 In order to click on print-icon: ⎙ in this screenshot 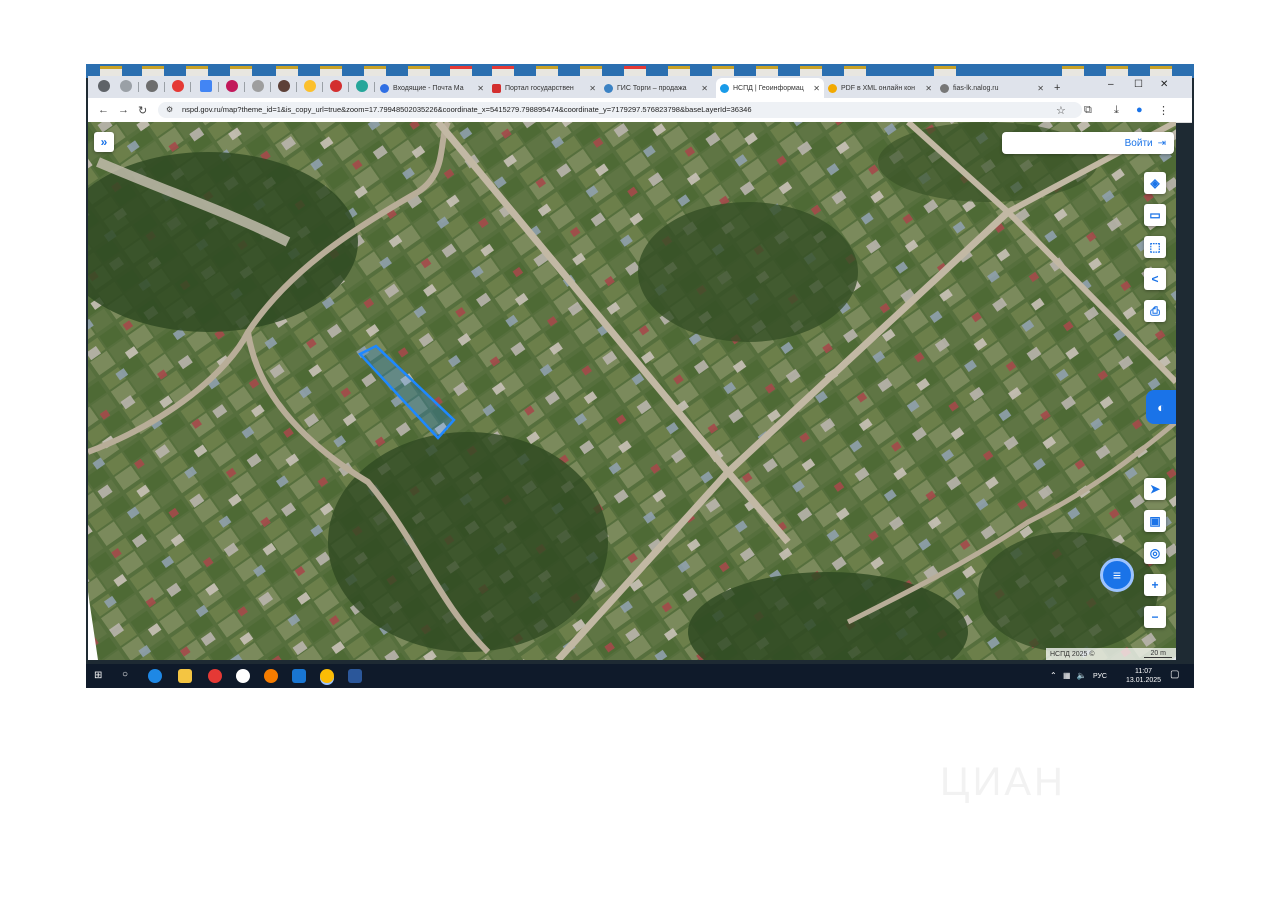, I will do `click(1155, 311)`.